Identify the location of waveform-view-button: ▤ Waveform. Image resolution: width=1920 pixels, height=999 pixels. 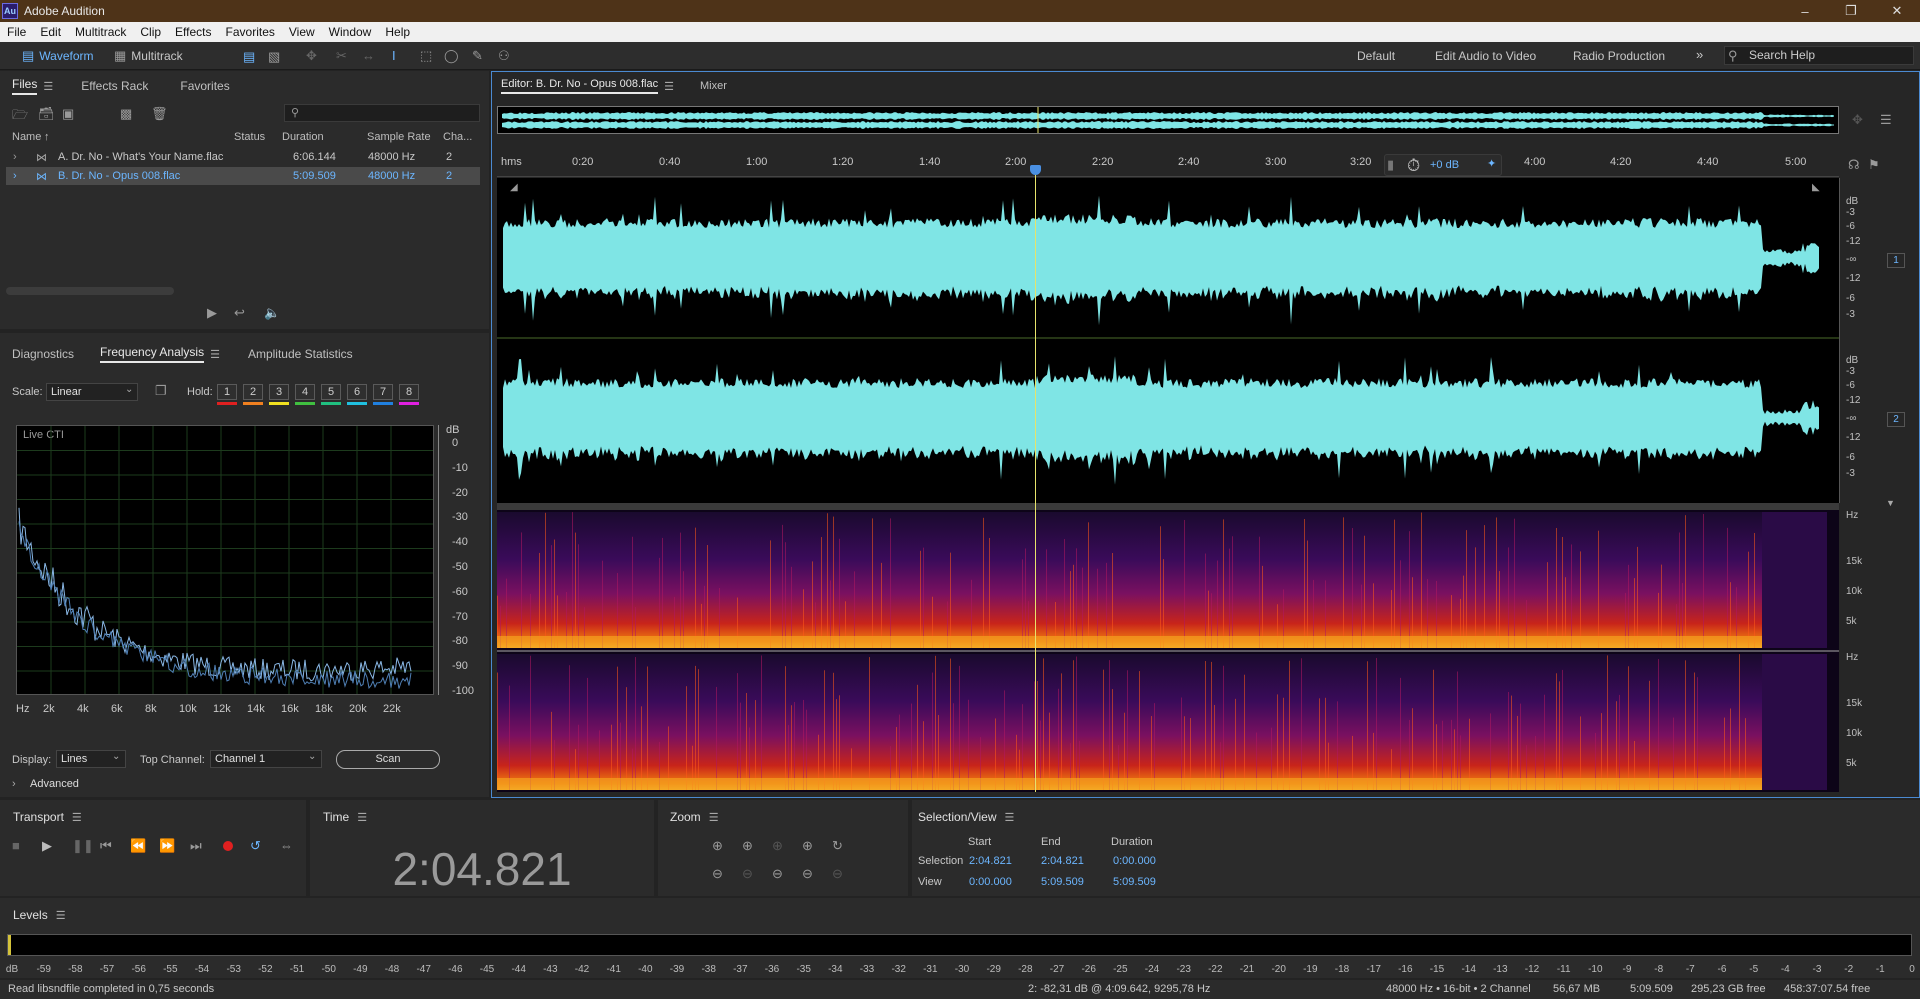
(58, 56).